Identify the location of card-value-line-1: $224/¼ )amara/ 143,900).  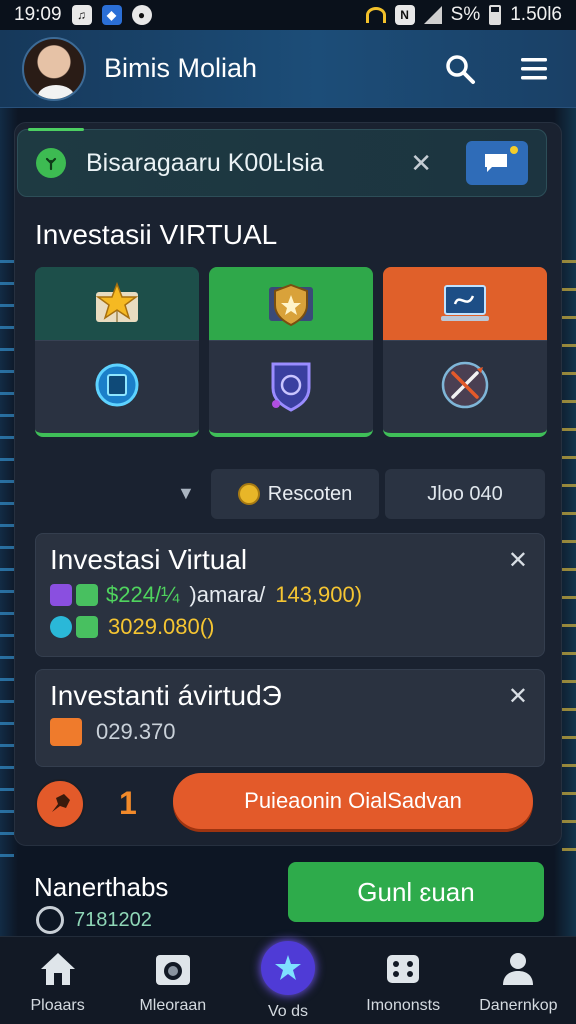
(290, 595).